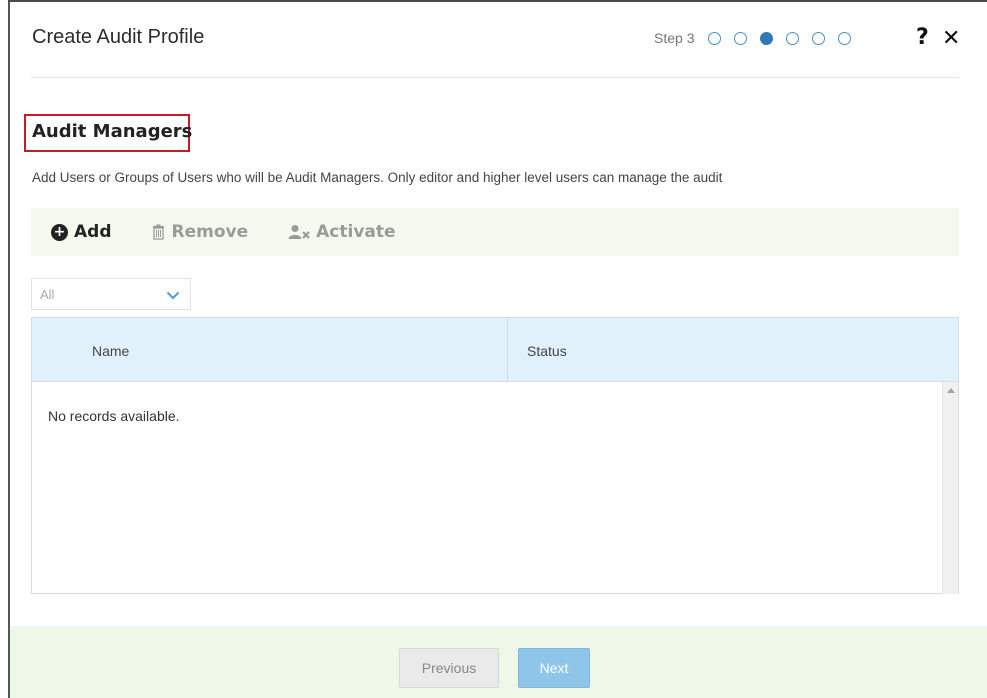 This screenshot has width=987, height=698. What do you see at coordinates (759, 38) in the screenshot?
I see `step-indicator: Step 3` at bounding box center [759, 38].